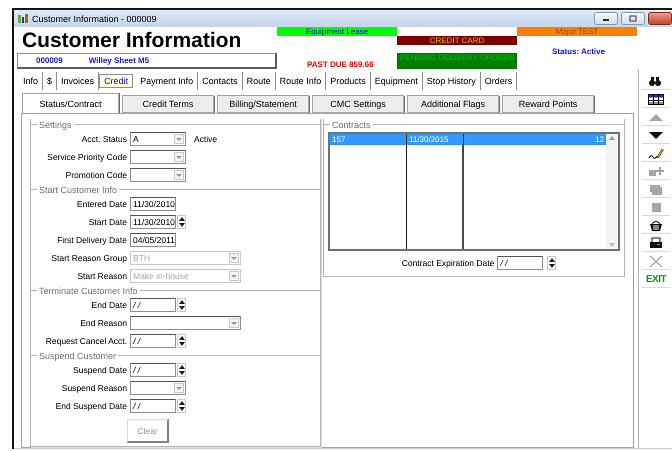  What do you see at coordinates (435, 139) in the screenshot?
I see `list-cell: 11/30/2015` at bounding box center [435, 139].